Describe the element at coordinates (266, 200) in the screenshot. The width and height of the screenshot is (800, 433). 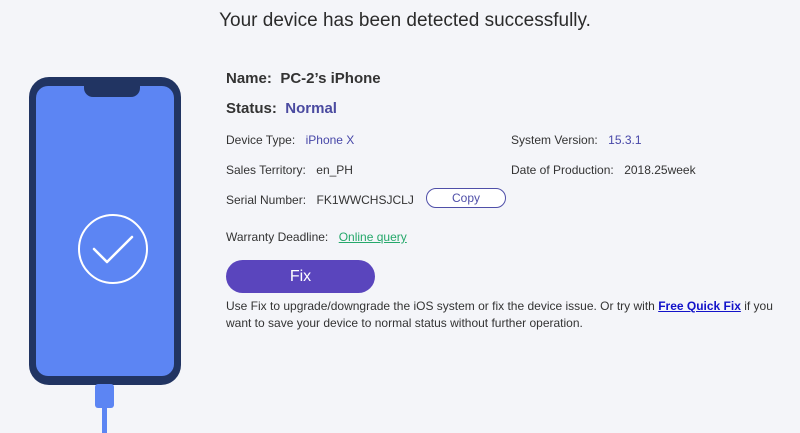
I see `serial-number-label: Serial Number:` at that location.